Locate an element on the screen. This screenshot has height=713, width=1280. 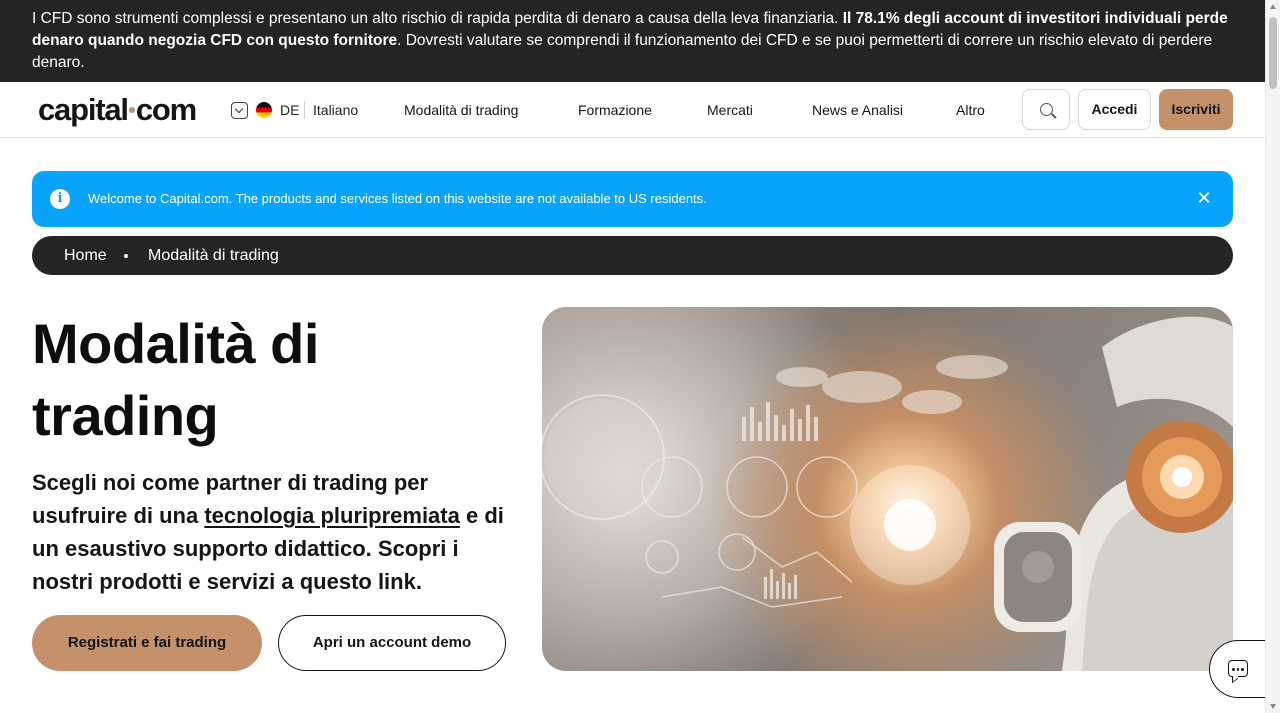
chat-icon is located at coordinates (1238, 668).